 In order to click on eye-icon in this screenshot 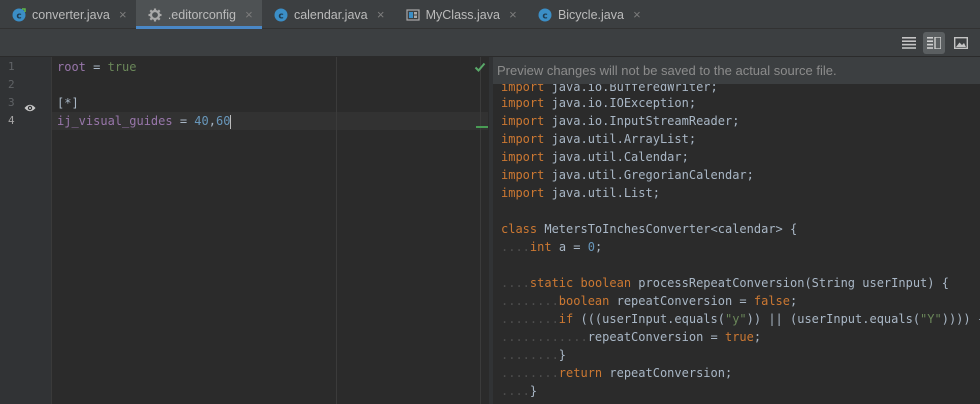, I will do `click(30, 105)`.